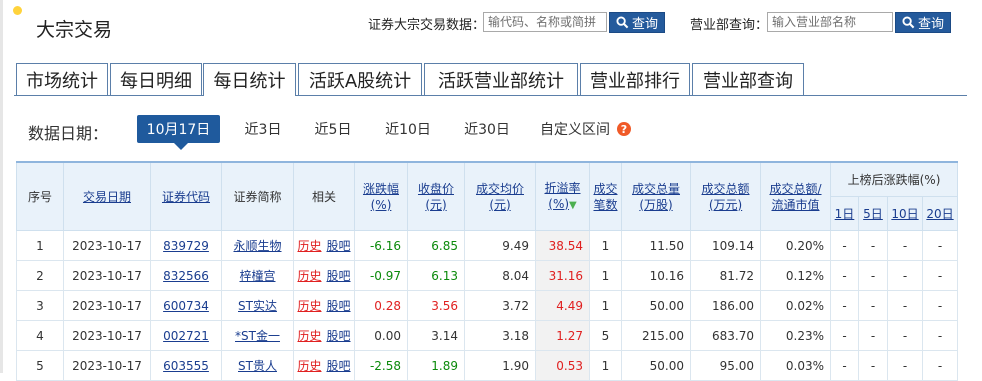 This screenshot has width=982, height=381. What do you see at coordinates (575, 129) in the screenshot?
I see `period-option-custom: 自定义区间` at bounding box center [575, 129].